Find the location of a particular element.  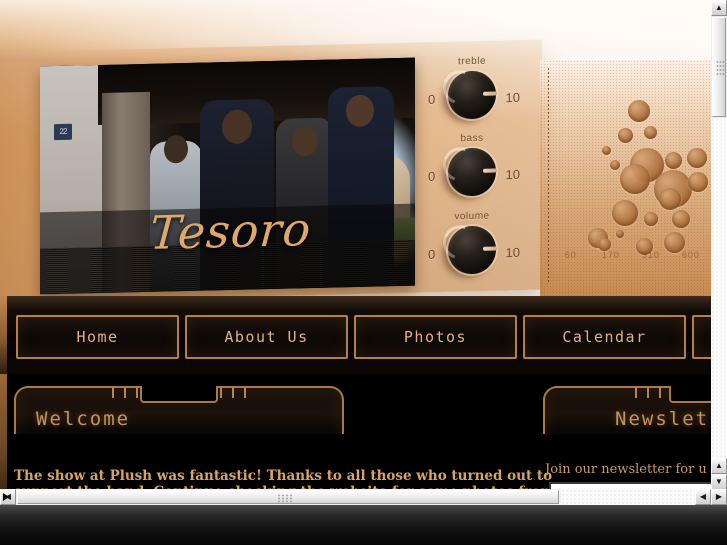

triangle-down-icon: ▼ is located at coordinates (719, 481).